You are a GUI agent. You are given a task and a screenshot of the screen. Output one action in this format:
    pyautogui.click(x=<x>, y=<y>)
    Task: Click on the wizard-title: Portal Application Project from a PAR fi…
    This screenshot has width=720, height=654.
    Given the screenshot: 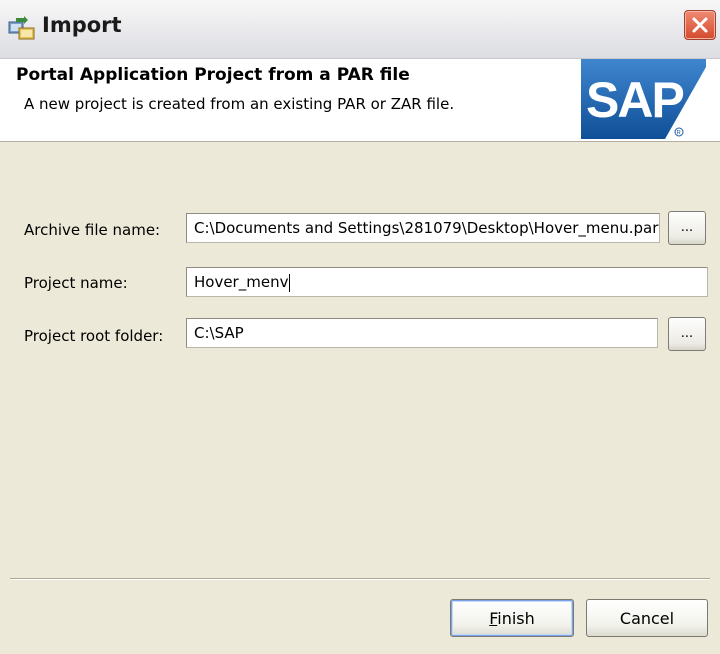 What is the action you would take?
    pyautogui.click(x=213, y=75)
    